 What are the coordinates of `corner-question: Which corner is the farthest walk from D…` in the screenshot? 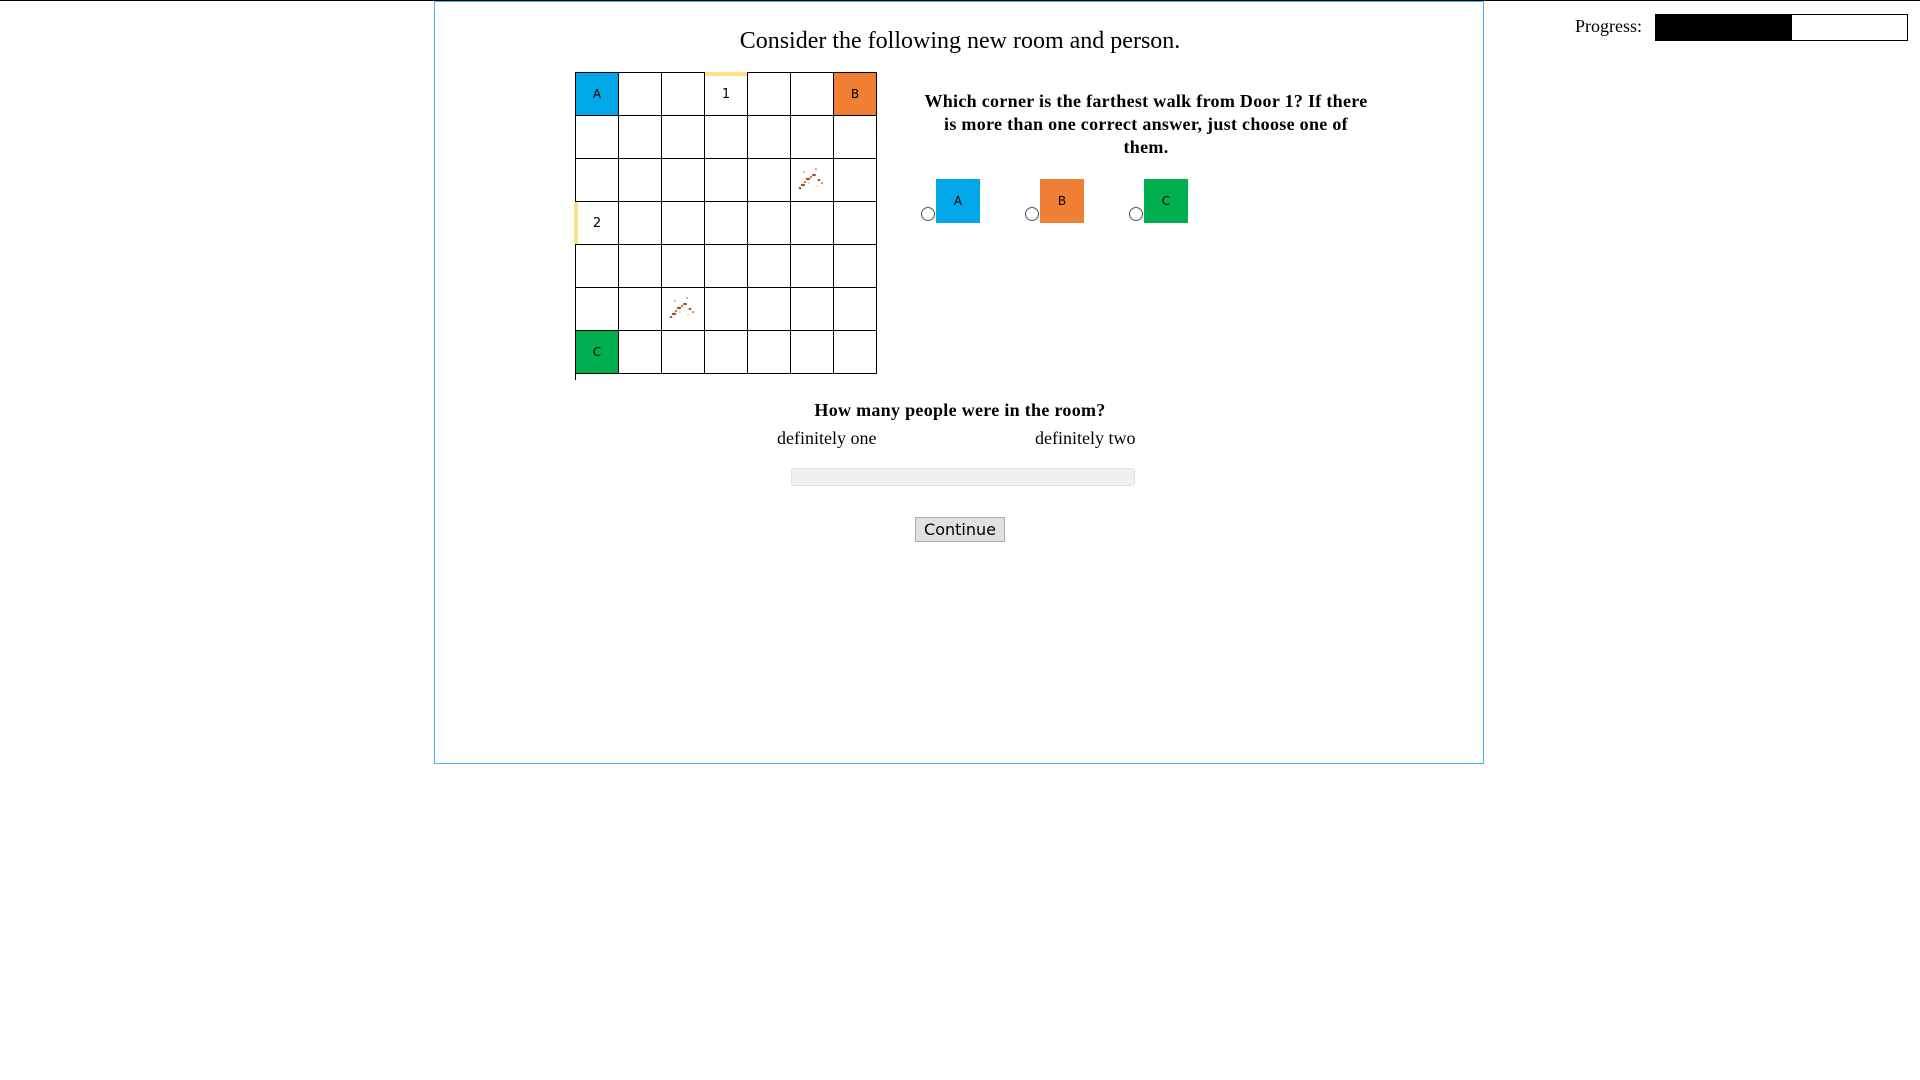 It's located at (1146, 124).